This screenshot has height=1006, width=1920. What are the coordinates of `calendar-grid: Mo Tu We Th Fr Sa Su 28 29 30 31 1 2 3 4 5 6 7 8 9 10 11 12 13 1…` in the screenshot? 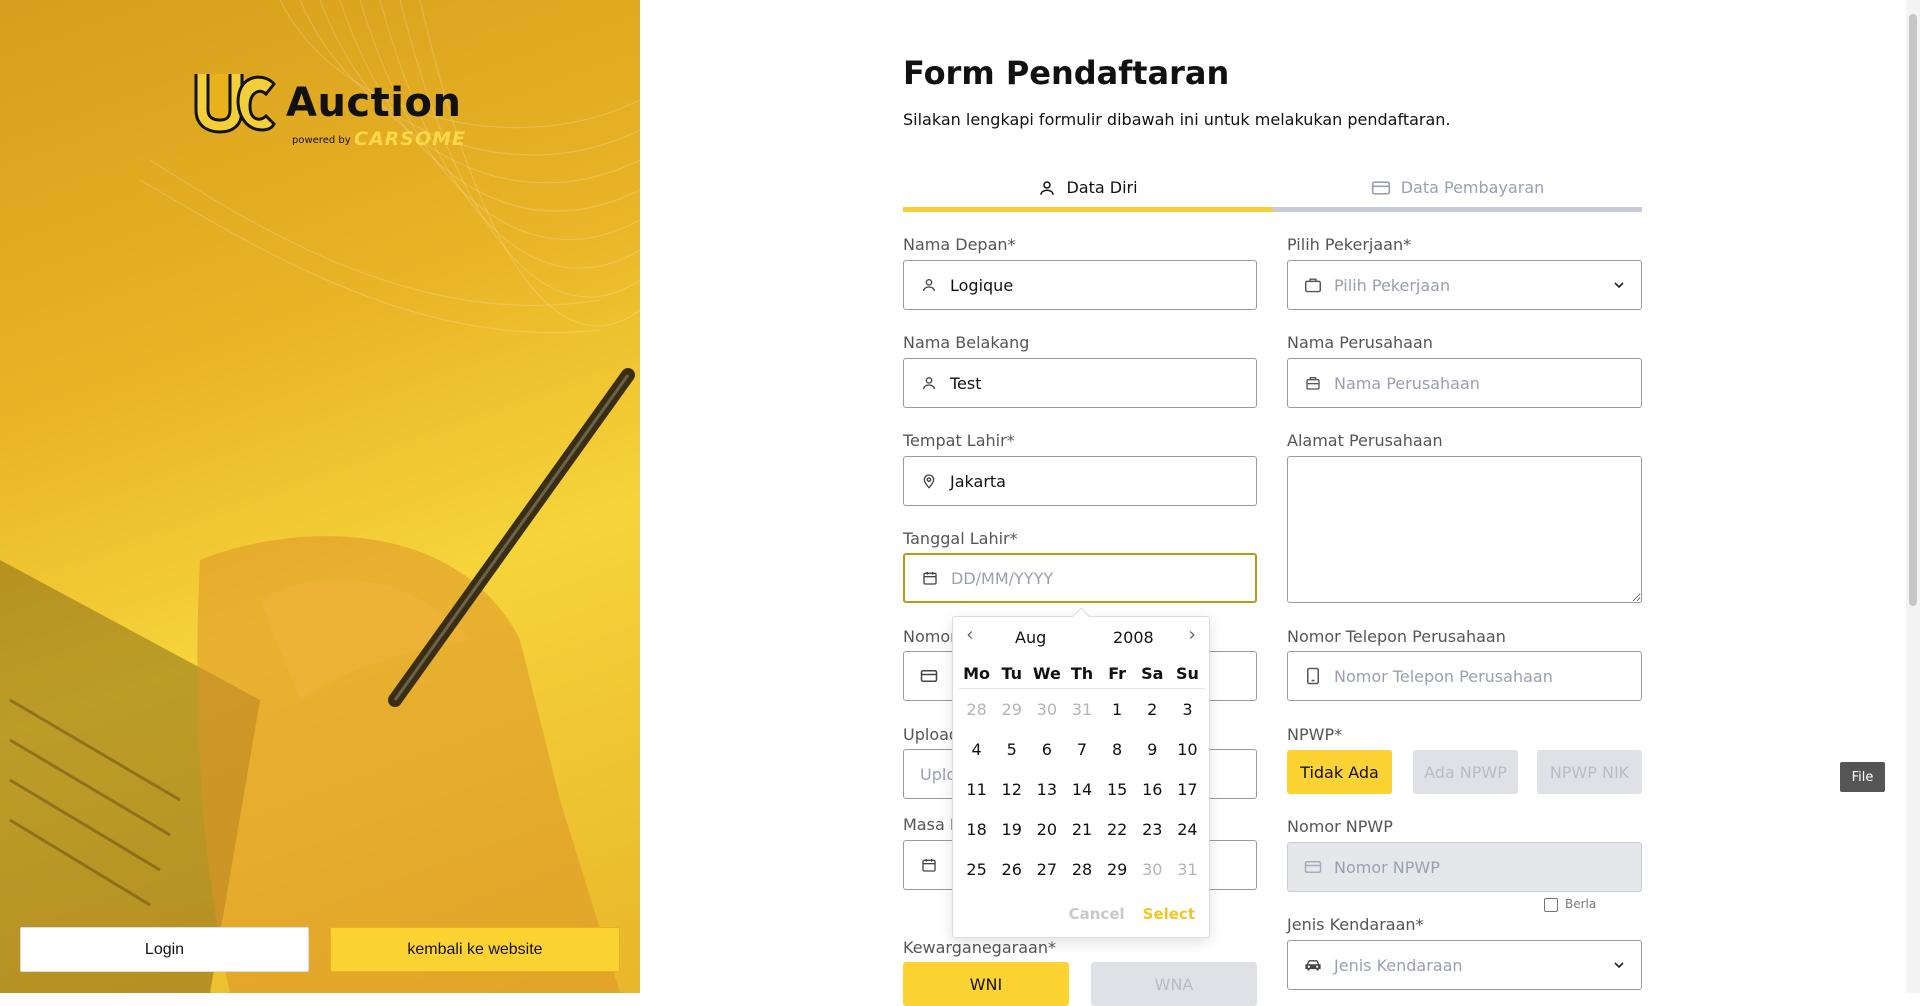 It's located at (1082, 774).